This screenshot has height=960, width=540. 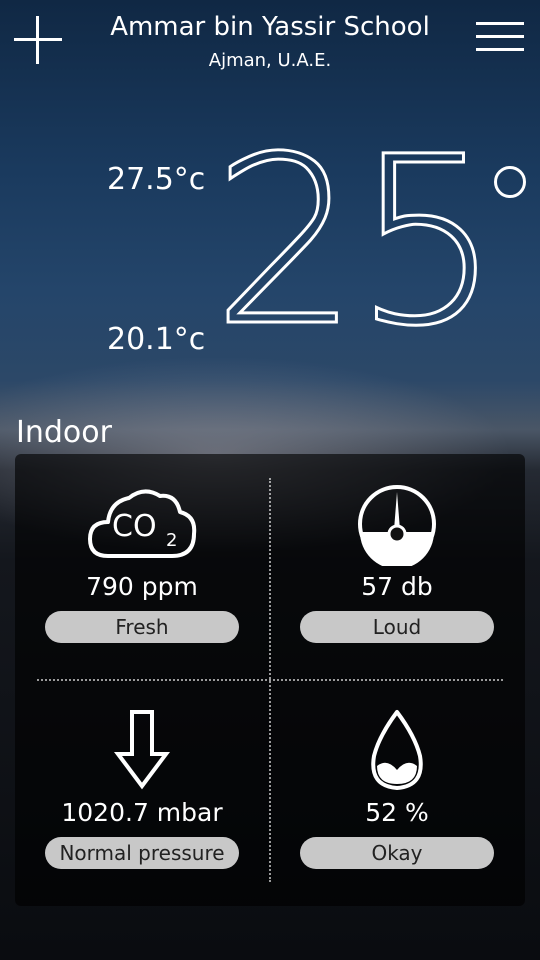 I want to click on pressure-cell: 1020.7 mbar Normal pressure, so click(x=142, y=788).